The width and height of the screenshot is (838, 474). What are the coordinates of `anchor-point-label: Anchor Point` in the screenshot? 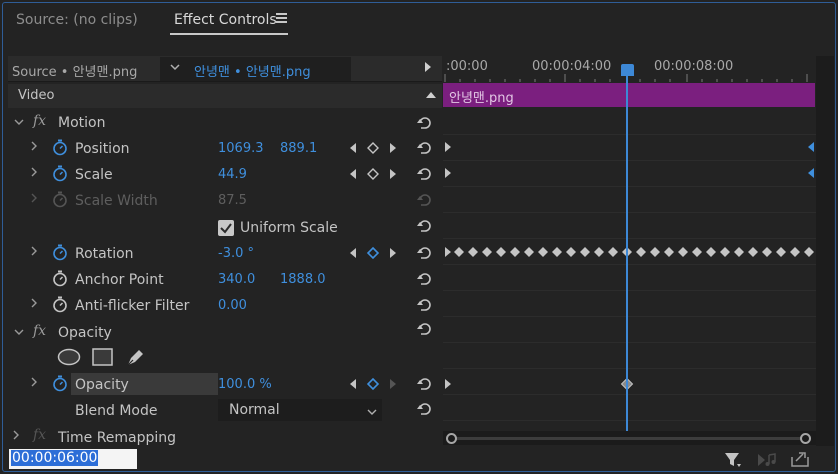 It's located at (119, 280).